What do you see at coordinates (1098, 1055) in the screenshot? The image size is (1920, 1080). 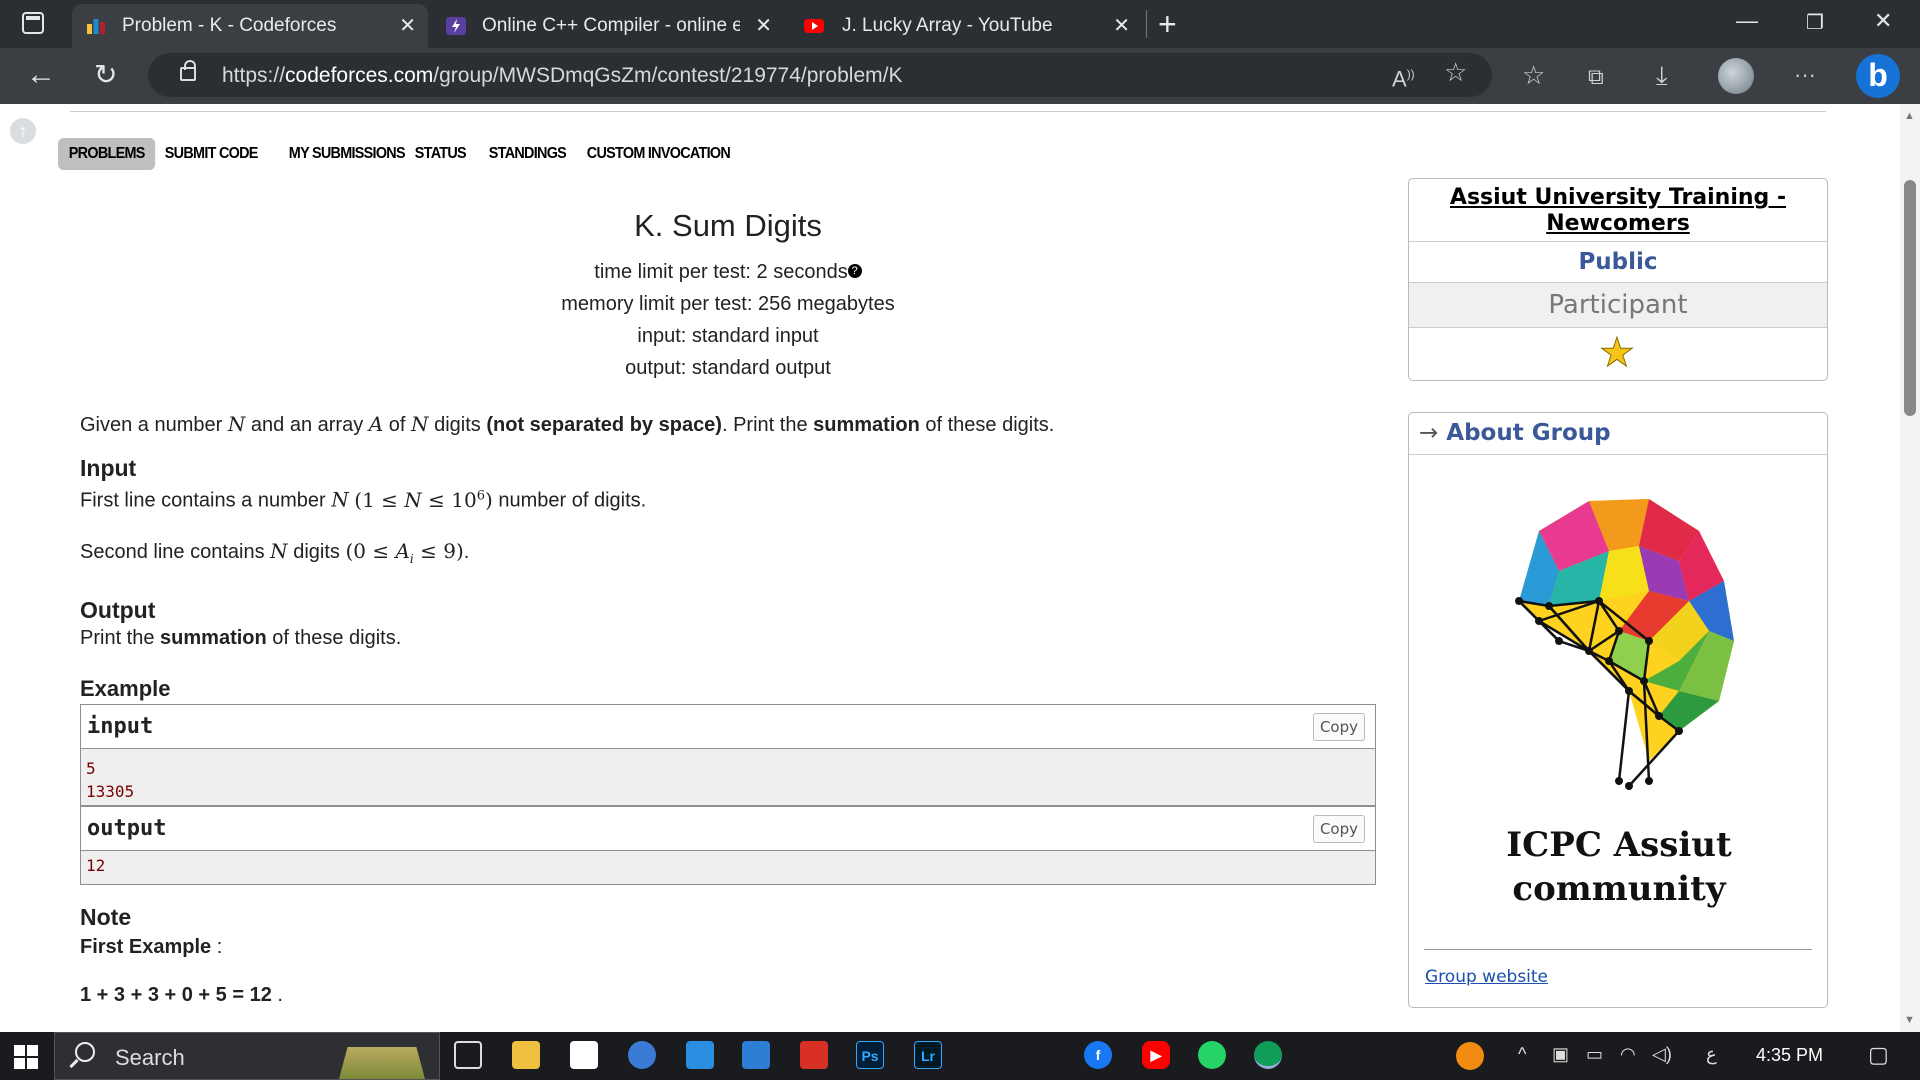 I see `facebook-icon: f` at bounding box center [1098, 1055].